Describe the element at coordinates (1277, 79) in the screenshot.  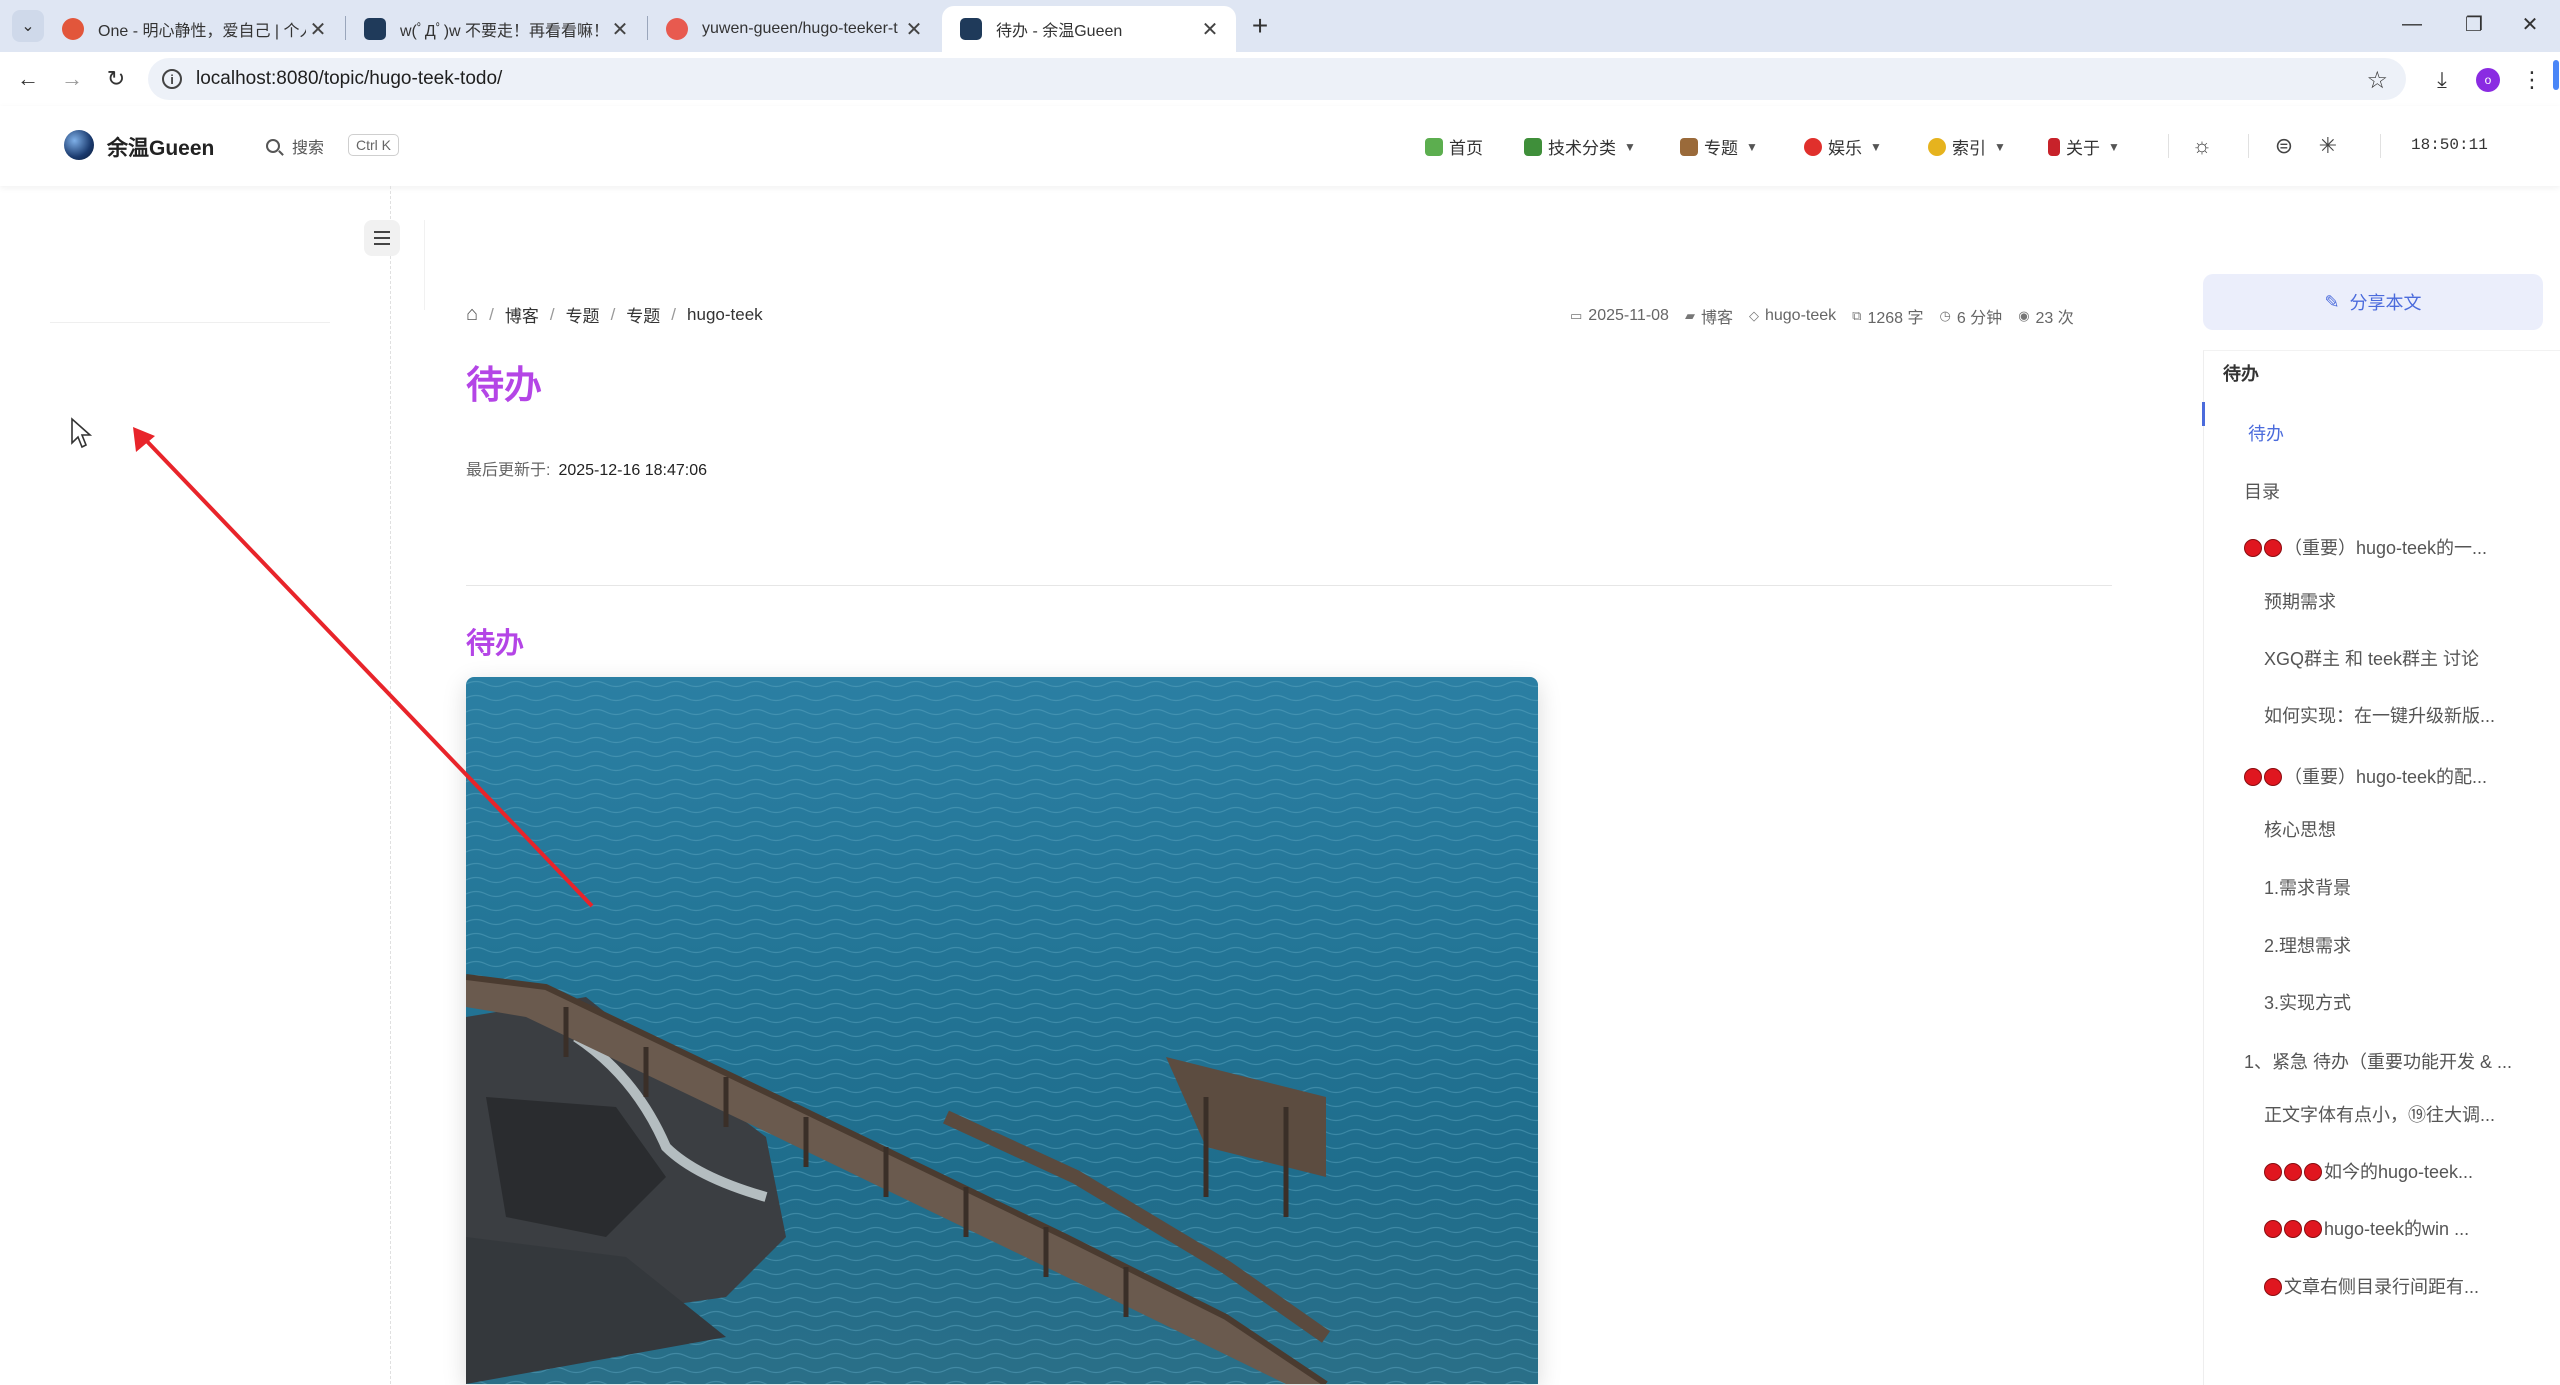
I see `address-bar: i localhost:8080/topic/hugo-teek-todo/ ☆` at that location.